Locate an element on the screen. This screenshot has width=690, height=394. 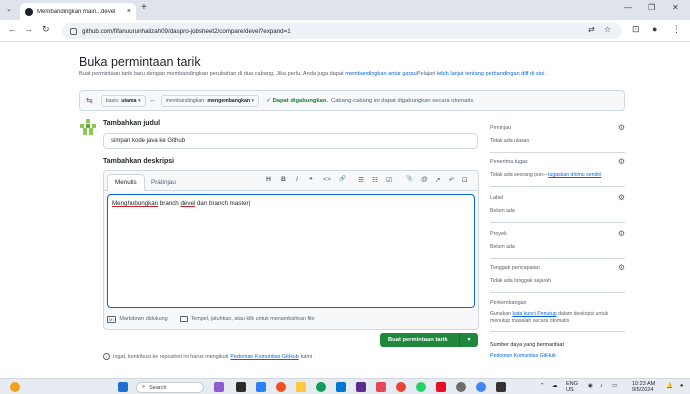
undo-icon: ↶ is located at coordinates (452, 180).